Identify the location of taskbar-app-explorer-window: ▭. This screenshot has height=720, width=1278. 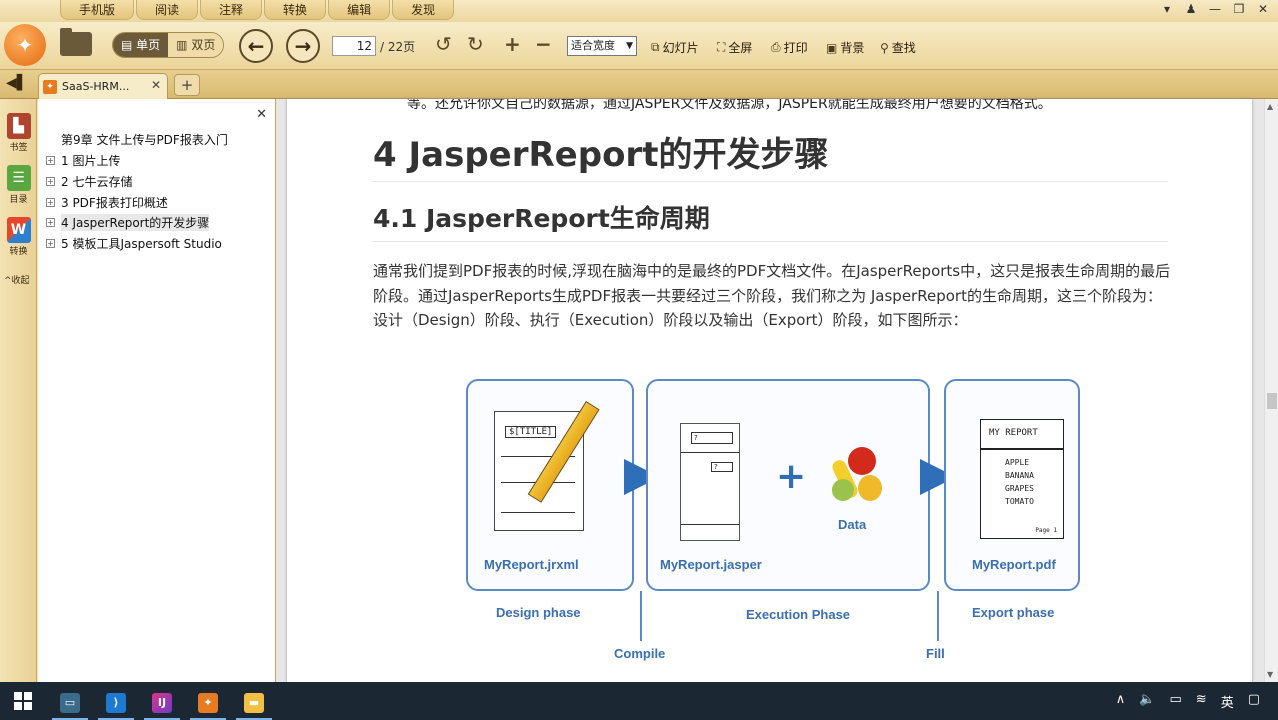
(70, 703).